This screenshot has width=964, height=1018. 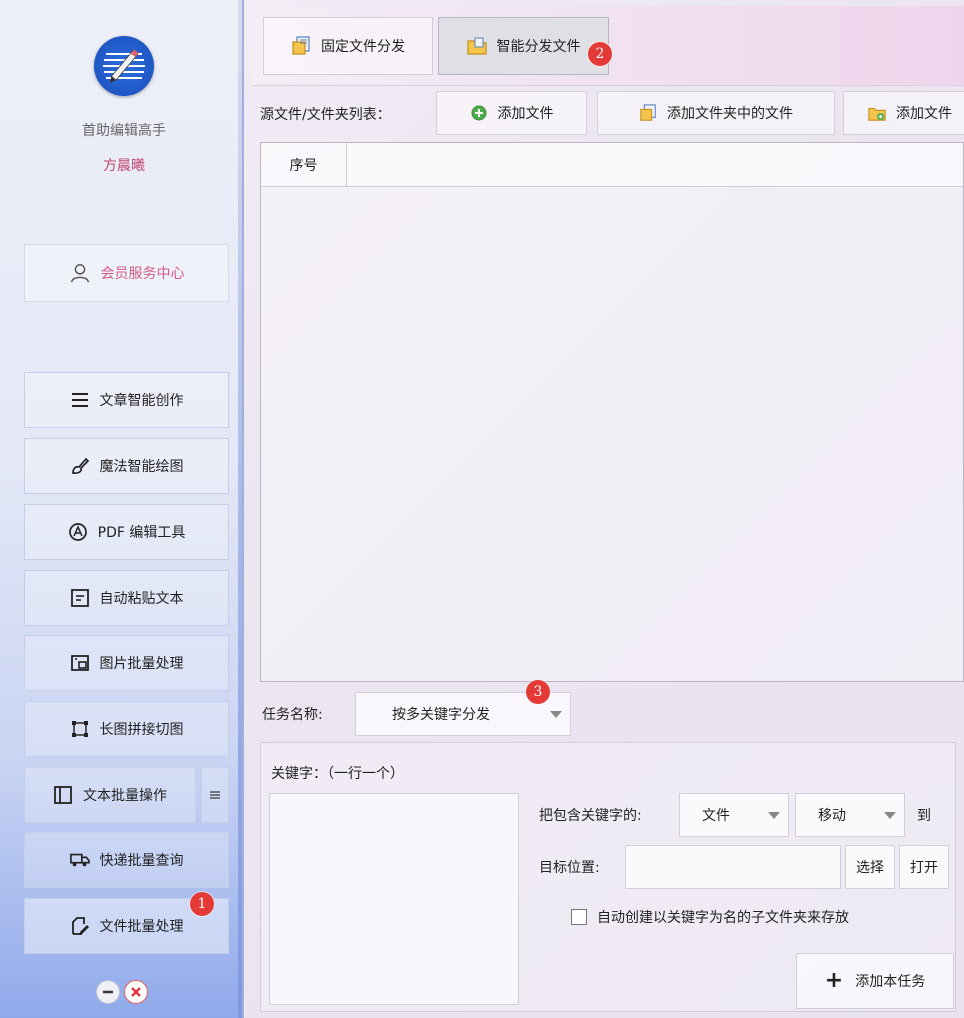 I want to click on add-folder-files-button: 添加文件夹中的文件, so click(x=716, y=113).